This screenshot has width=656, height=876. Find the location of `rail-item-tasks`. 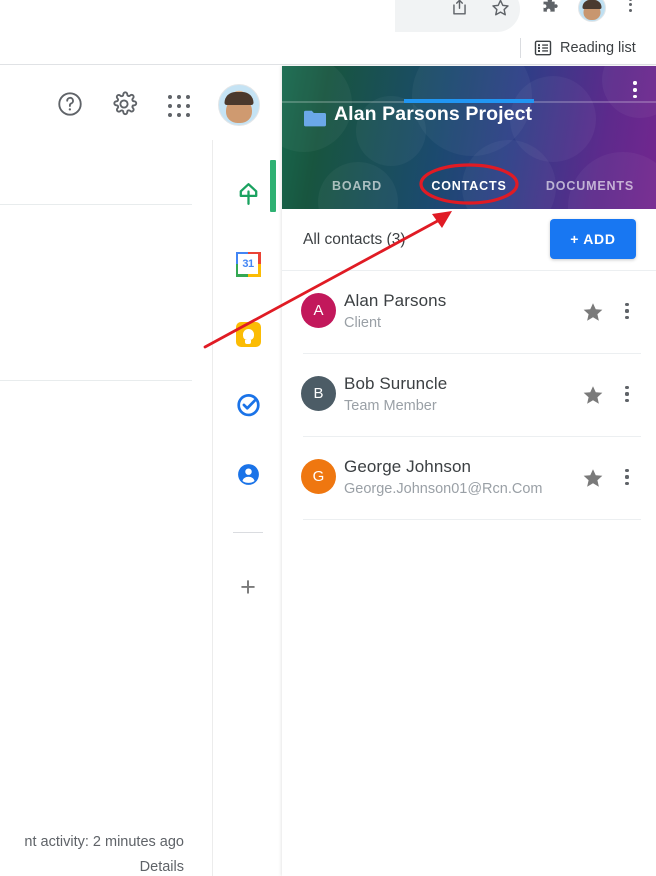

rail-item-tasks is located at coordinates (248, 404).